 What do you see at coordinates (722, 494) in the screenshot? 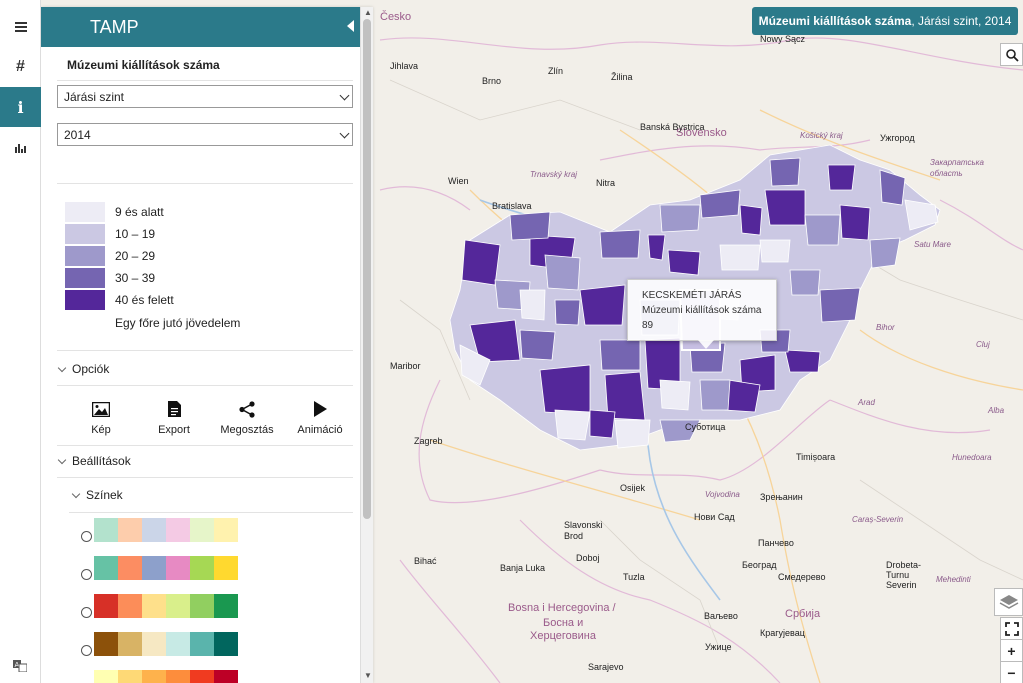
I see `label-vojvodina: Vojvodina` at bounding box center [722, 494].